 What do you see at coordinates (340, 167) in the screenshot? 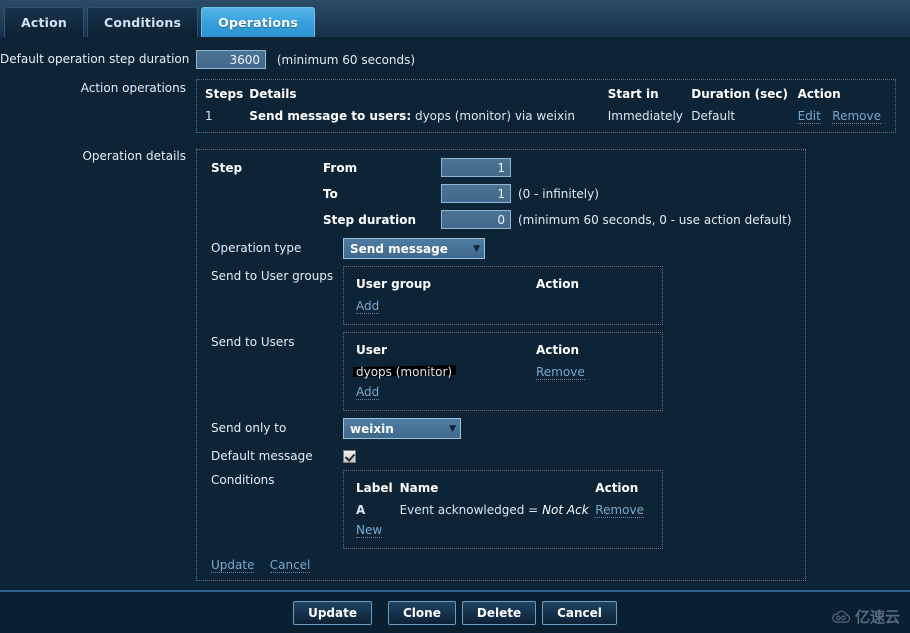
I see `from-label: From` at bounding box center [340, 167].